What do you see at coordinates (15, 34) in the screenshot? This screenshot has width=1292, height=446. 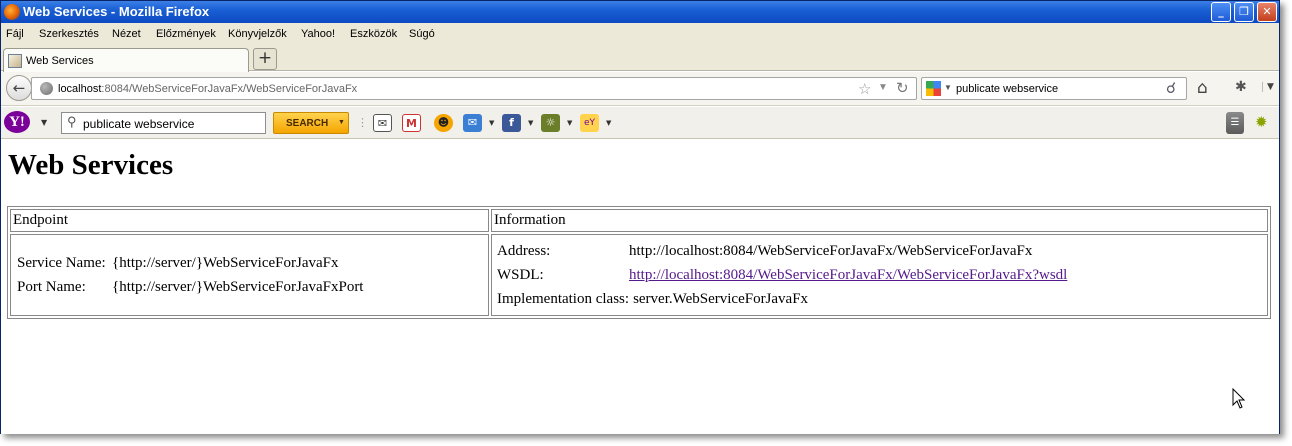 I see `menu-file: Fájl` at bounding box center [15, 34].